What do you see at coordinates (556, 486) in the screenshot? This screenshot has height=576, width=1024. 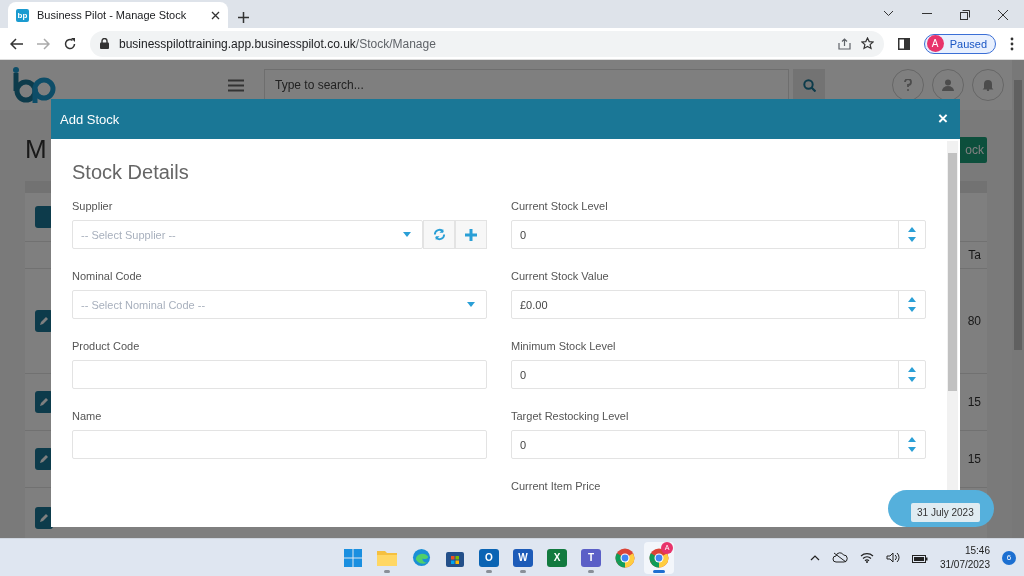 I see `field-label: Current Item Price` at bounding box center [556, 486].